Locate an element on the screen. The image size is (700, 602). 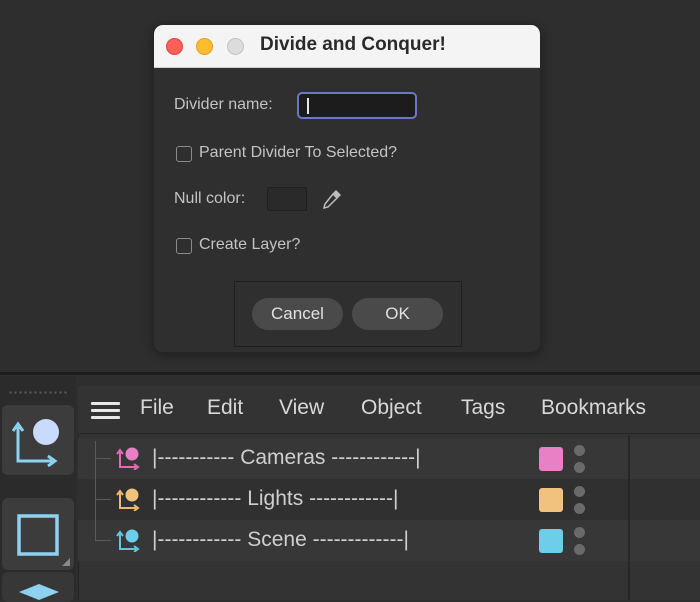
tool-flyout-indicator is located at coordinates (66, 562).